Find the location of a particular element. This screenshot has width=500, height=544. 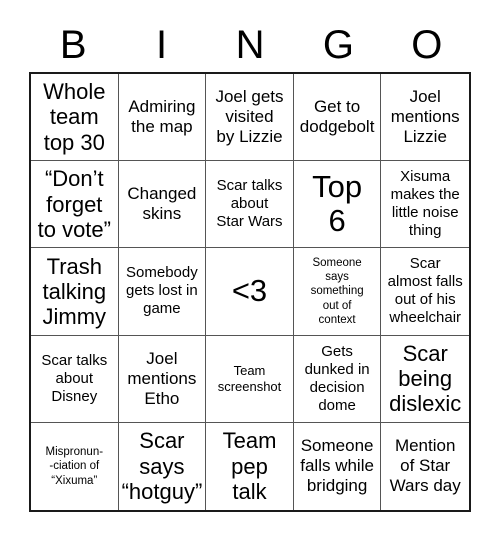

bingo-cell: Admiring the map is located at coordinates (162, 118).